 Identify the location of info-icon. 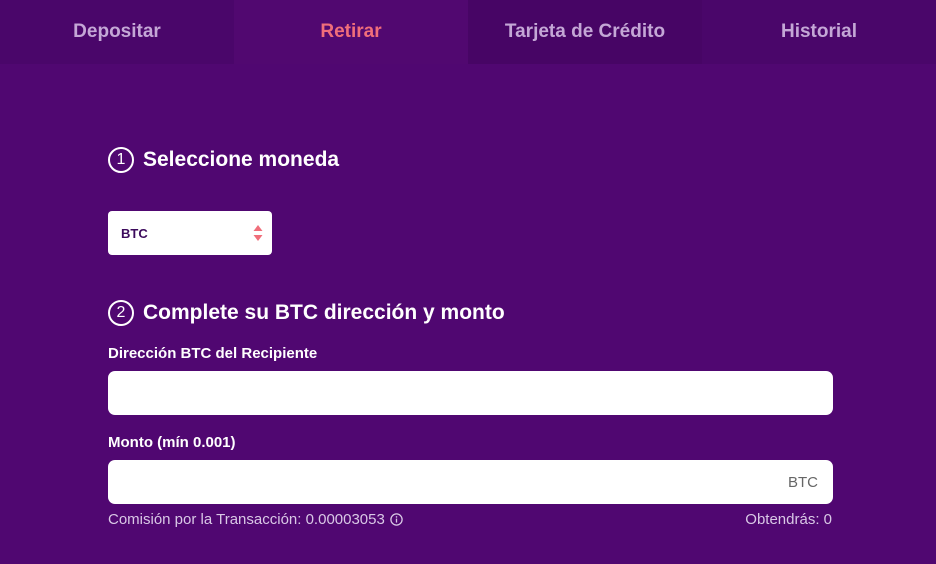
(396, 519).